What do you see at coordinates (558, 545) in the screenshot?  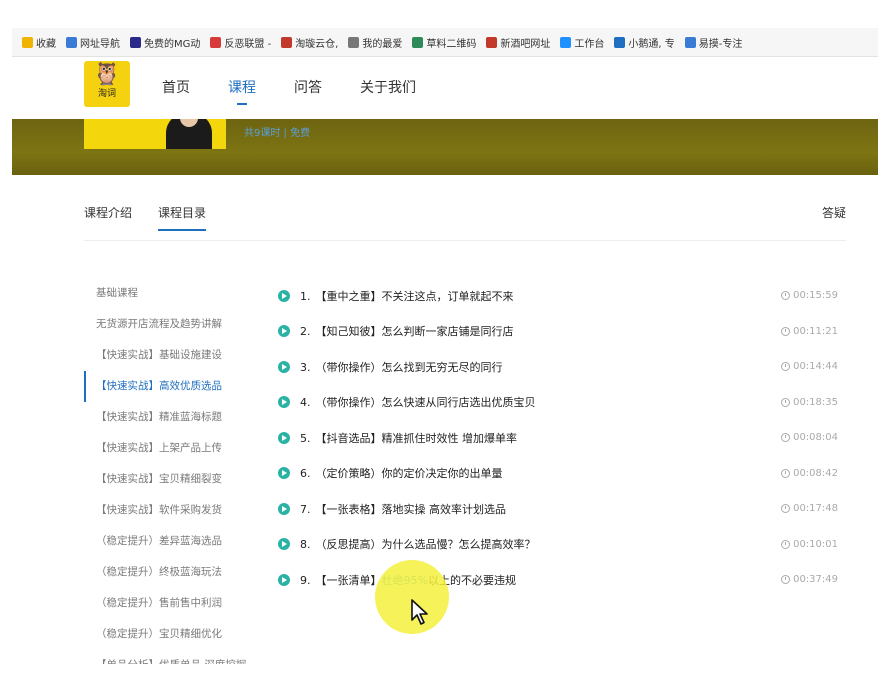 I see `lesson-row: 8. （反思提高）为什么选品慢？怎么提高效率？ 00:10:01` at bounding box center [558, 545].